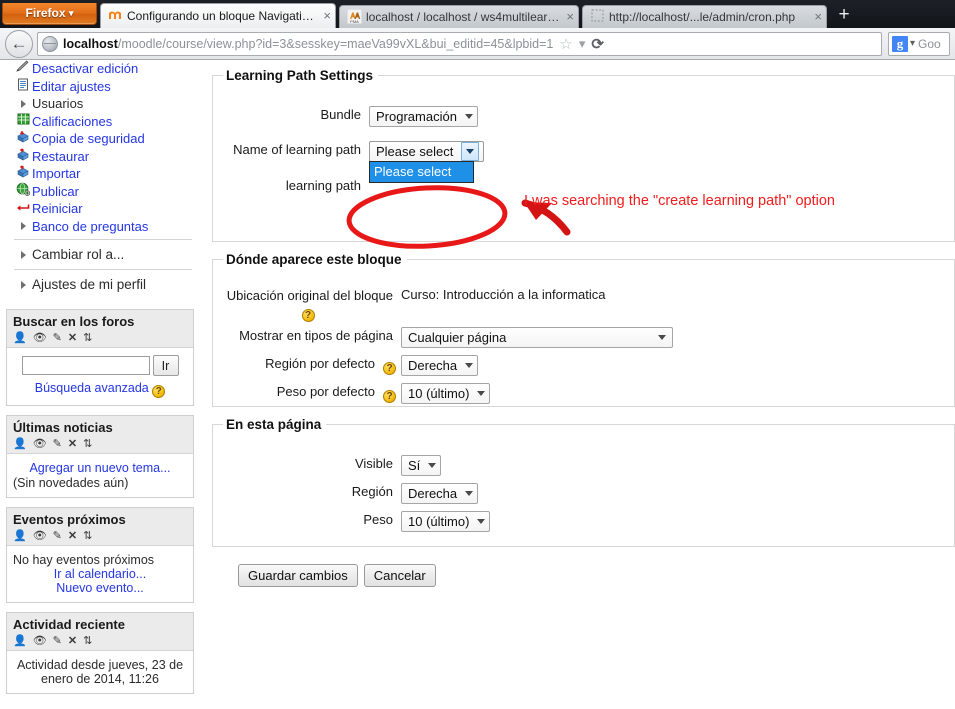  What do you see at coordinates (597, 44) in the screenshot?
I see `reload-icon: ⟳` at bounding box center [597, 44].